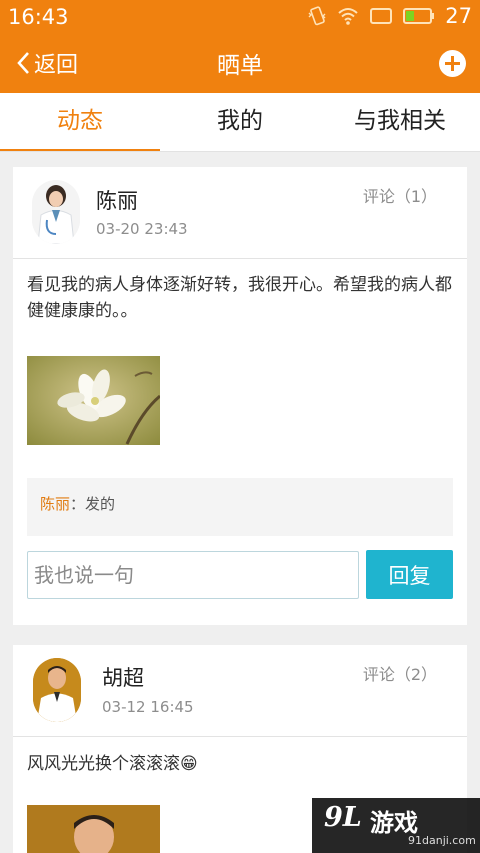 The image size is (480, 853). Describe the element at coordinates (240, 17) in the screenshot. I see `status-bar: 16:43 27` at that location.